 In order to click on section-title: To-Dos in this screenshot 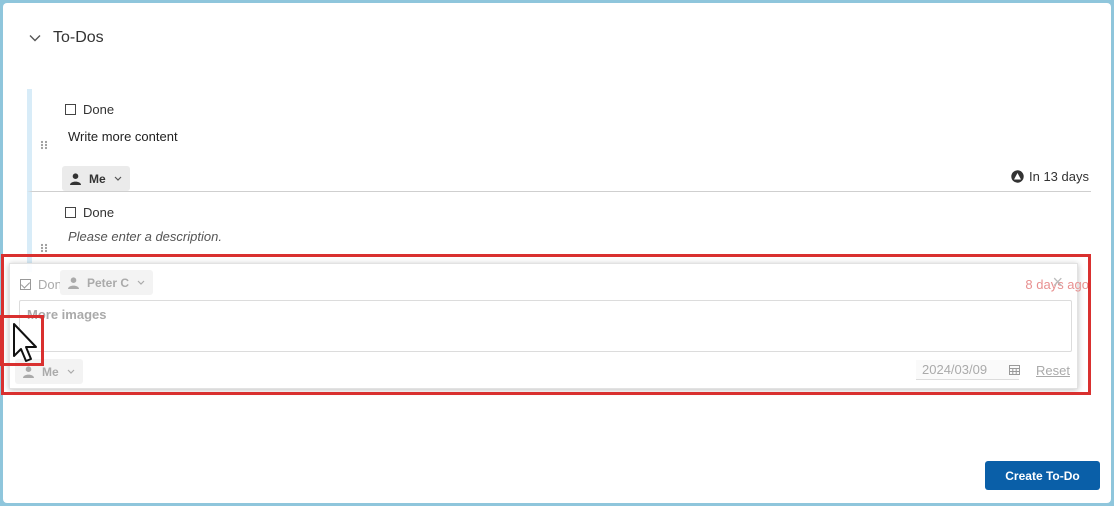, I will do `click(78, 37)`.